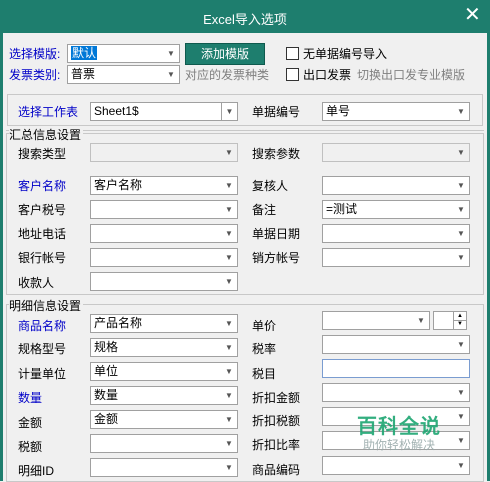 The height and width of the screenshot is (482, 490). Describe the element at coordinates (164, 281) in the screenshot. I see `payee-select: ▼` at that location.